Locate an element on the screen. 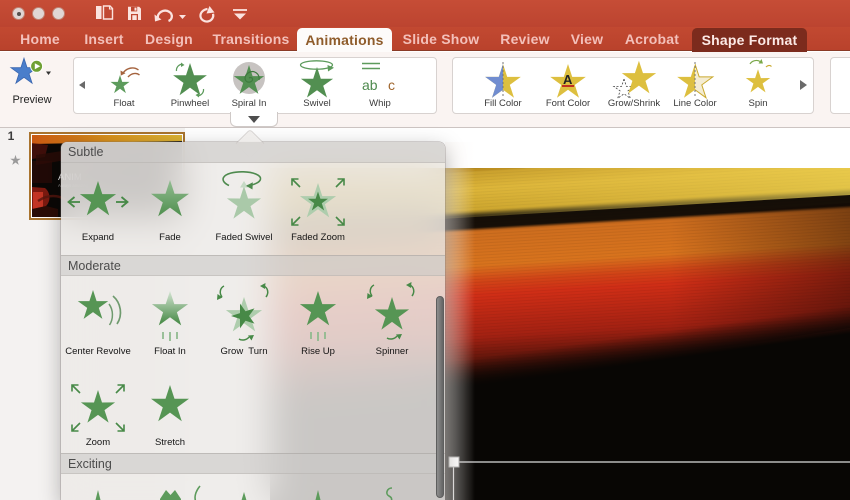 This screenshot has width=850, height=500. svg-text: ab is located at coordinates (370, 85).